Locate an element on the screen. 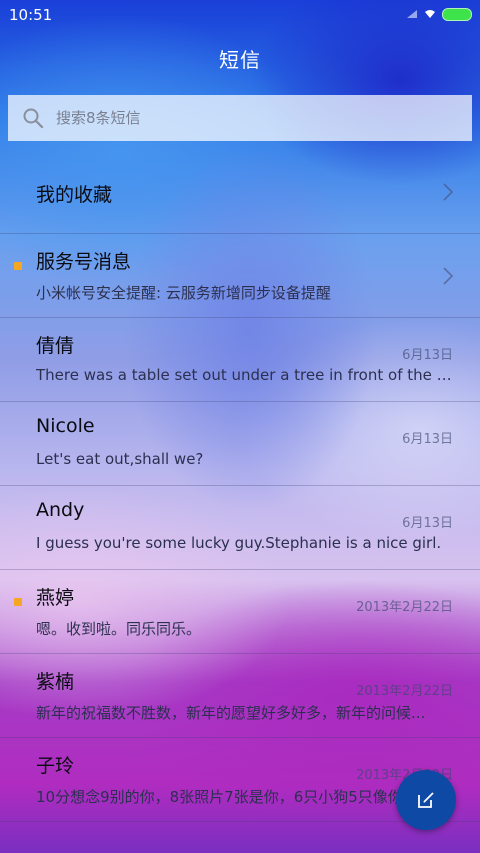  conversation-name: 紫楠 is located at coordinates (55, 682).